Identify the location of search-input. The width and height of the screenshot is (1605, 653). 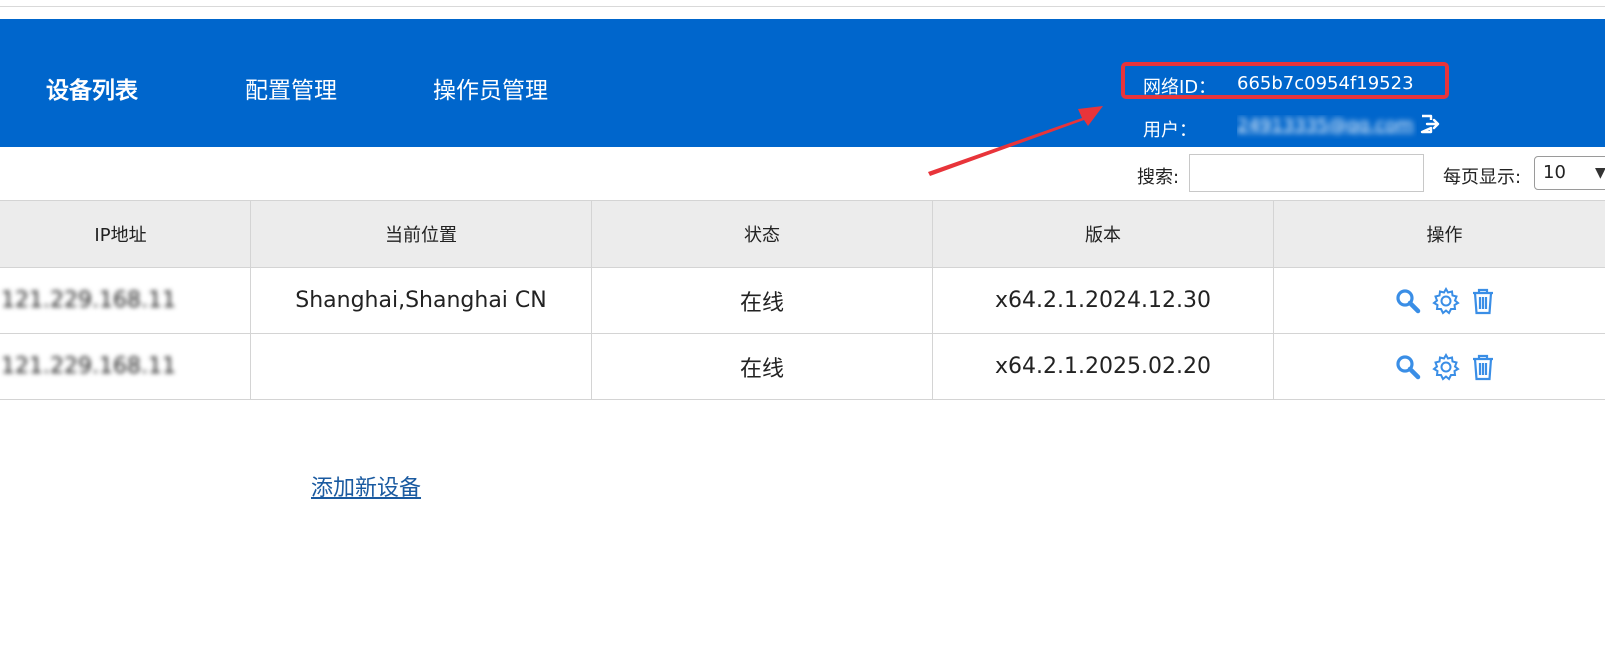
(1306, 173).